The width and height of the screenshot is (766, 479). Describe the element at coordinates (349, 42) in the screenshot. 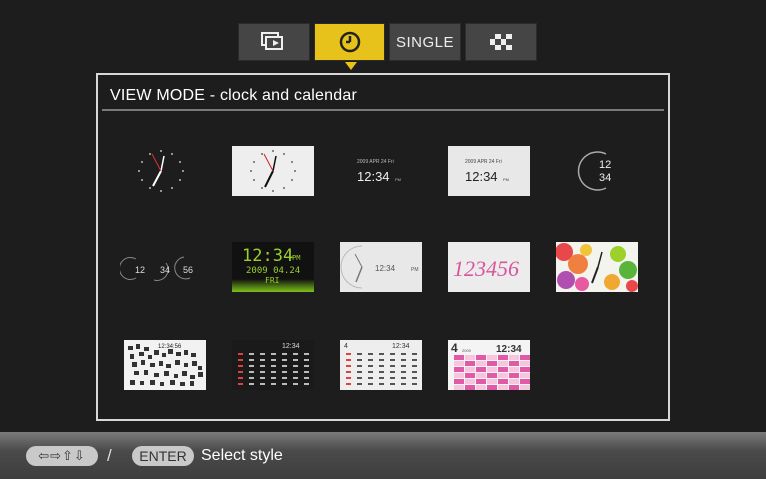

I see `tab-clock` at that location.